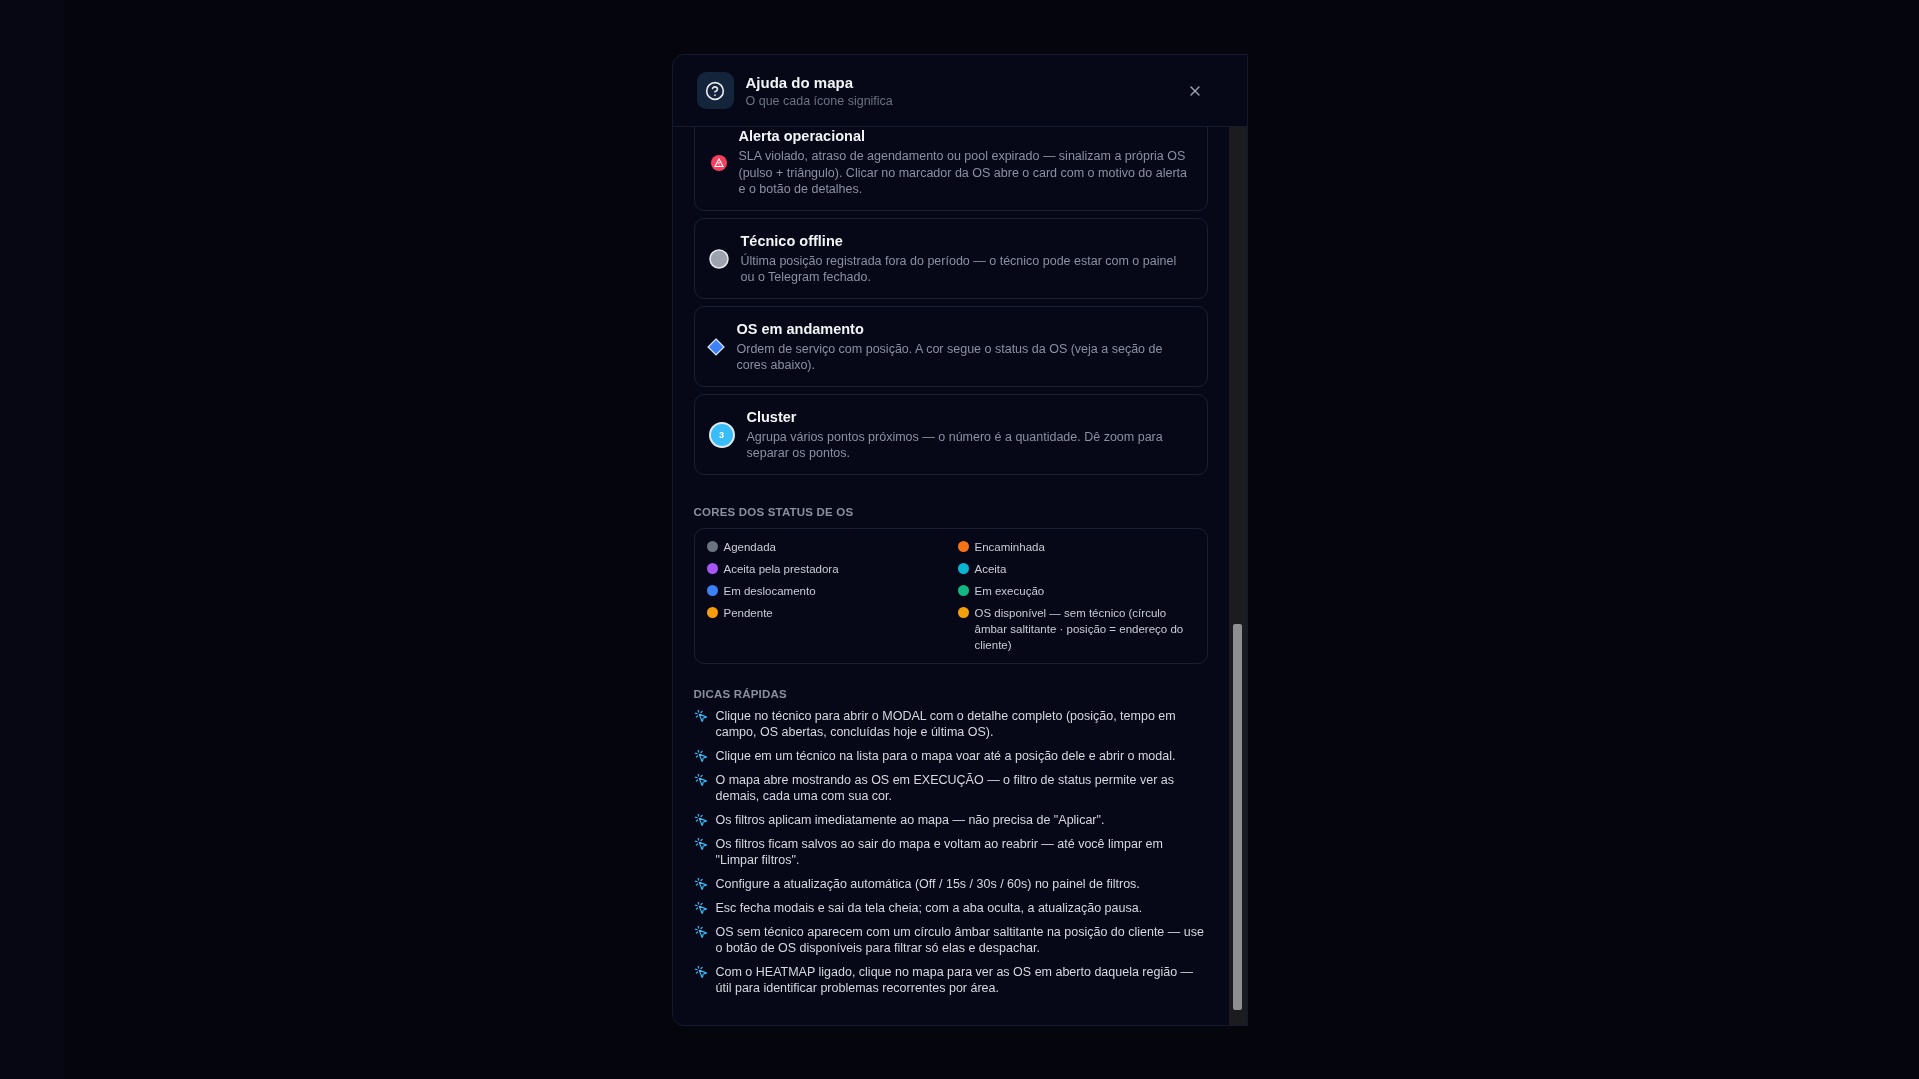 The image size is (1919, 1079). Describe the element at coordinates (800, 328) in the screenshot. I see `legend-title: OS em andamento` at that location.